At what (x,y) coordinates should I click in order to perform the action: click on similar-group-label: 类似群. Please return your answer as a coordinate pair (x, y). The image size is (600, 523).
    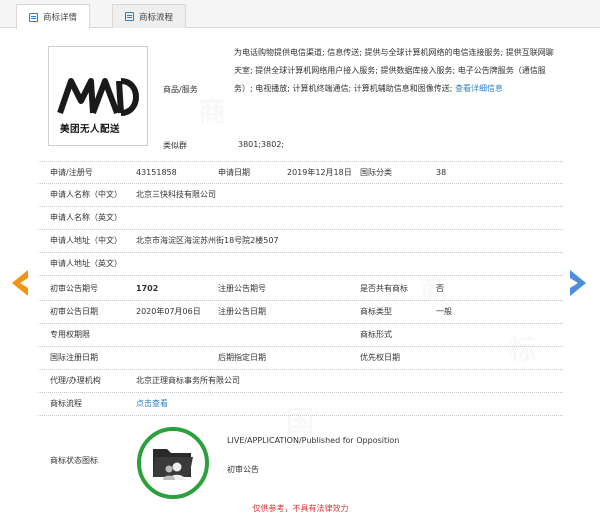
    Looking at the image, I should click on (175, 145).